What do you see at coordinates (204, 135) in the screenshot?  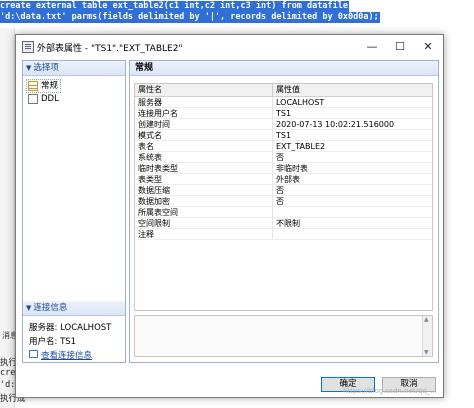 I see `property-name: 模式名` at bounding box center [204, 135].